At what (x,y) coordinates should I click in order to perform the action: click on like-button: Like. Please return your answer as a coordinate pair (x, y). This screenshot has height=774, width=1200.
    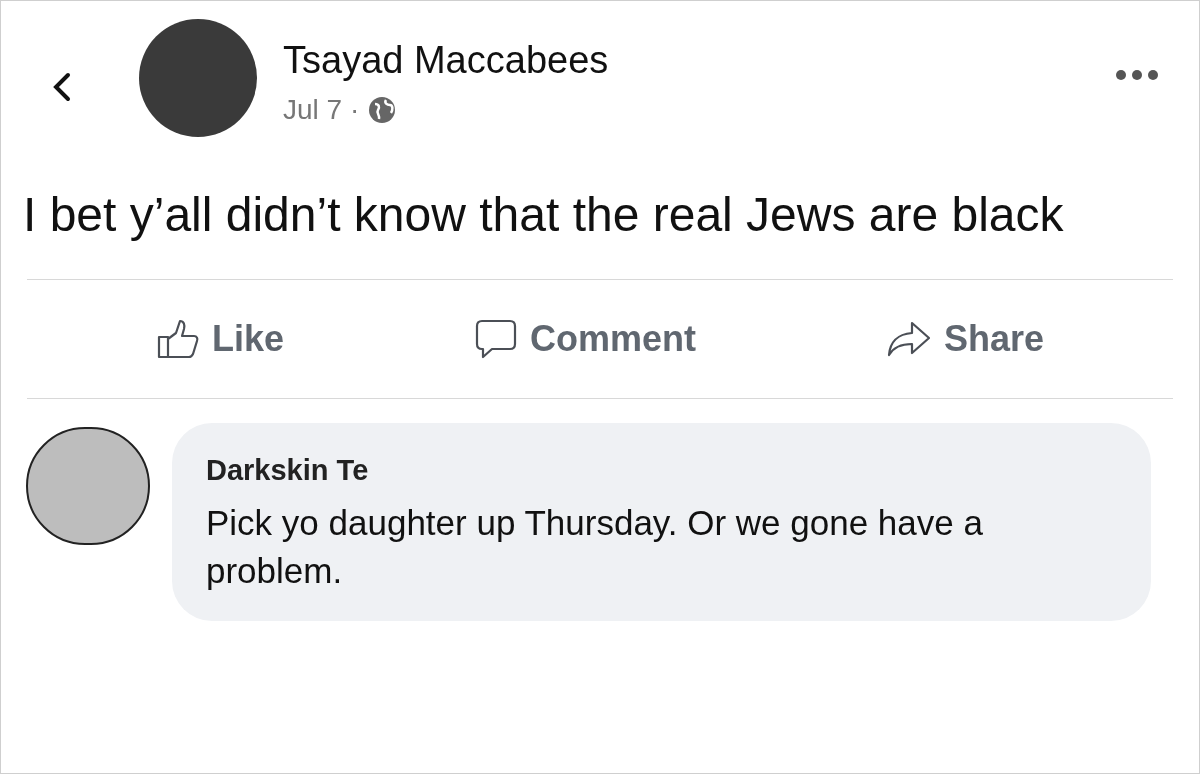
    Looking at the image, I should click on (219, 339).